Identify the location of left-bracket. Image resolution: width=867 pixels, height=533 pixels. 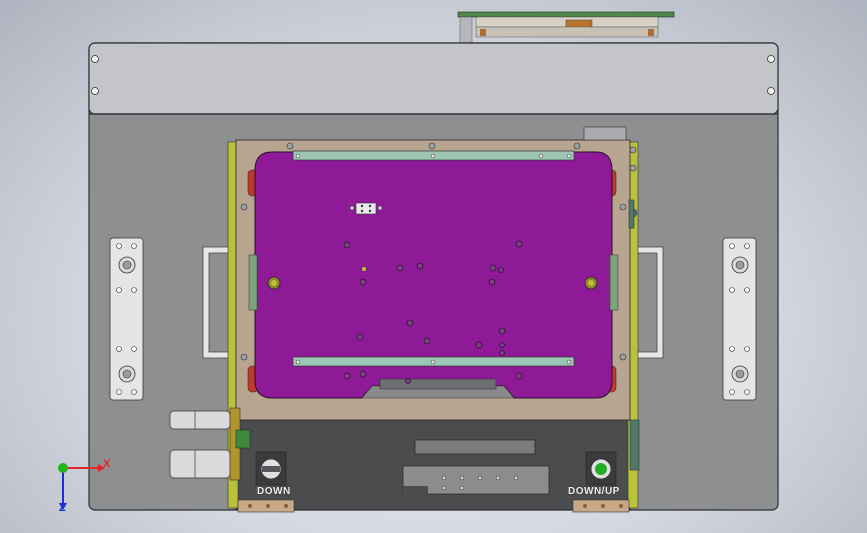
(126, 319).